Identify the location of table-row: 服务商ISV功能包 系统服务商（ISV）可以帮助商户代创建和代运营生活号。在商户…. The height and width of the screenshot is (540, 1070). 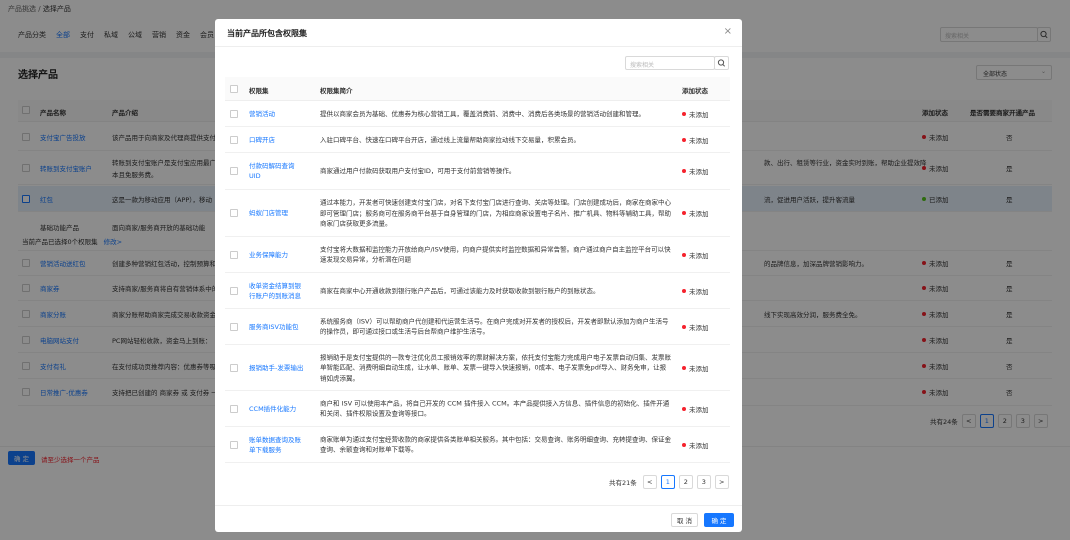
(477, 327).